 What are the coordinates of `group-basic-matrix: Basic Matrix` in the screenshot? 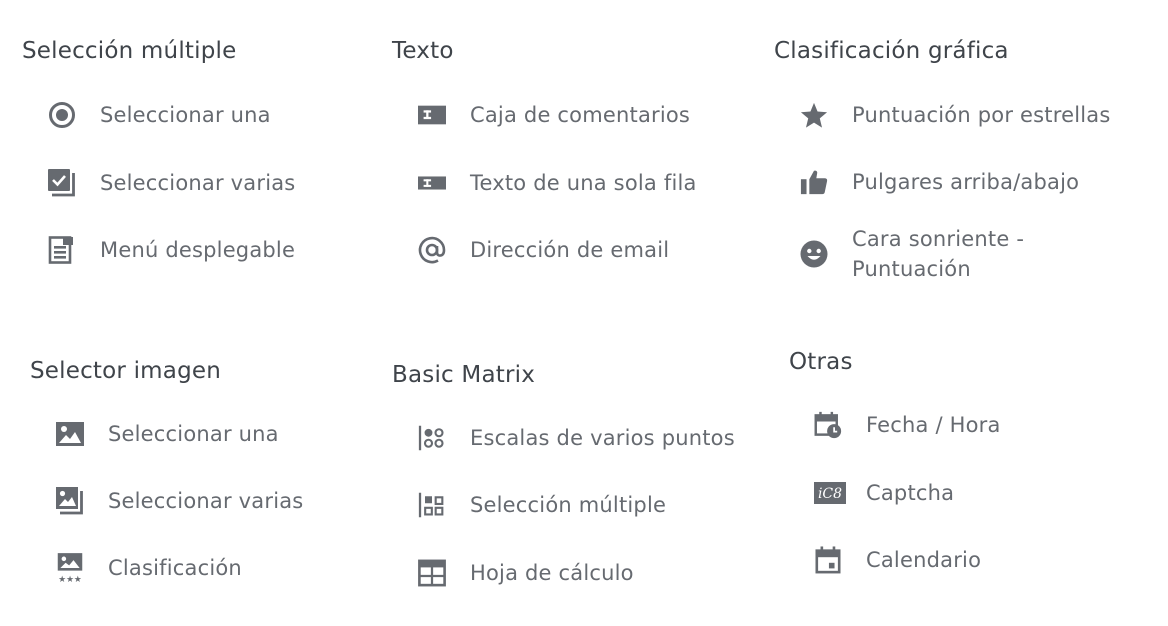 It's located at (463, 375).